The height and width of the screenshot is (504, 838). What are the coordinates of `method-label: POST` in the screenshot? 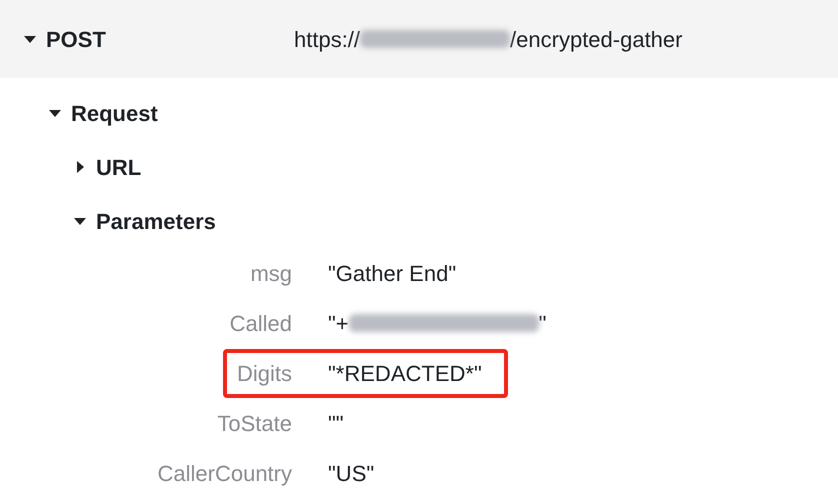 It's located at (76, 40).